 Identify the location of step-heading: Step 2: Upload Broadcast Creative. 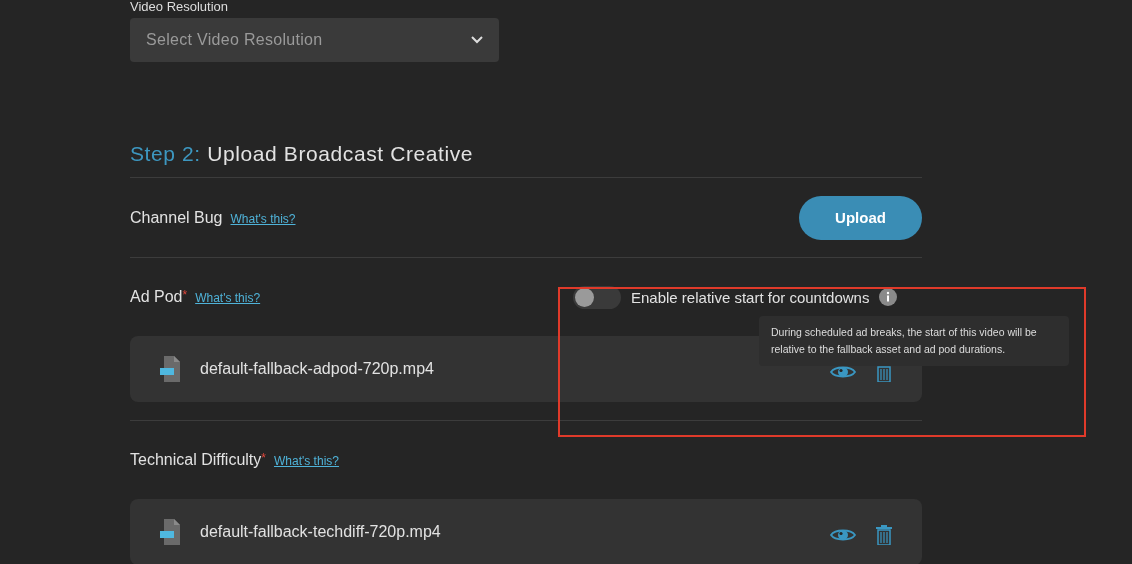
(302, 154).